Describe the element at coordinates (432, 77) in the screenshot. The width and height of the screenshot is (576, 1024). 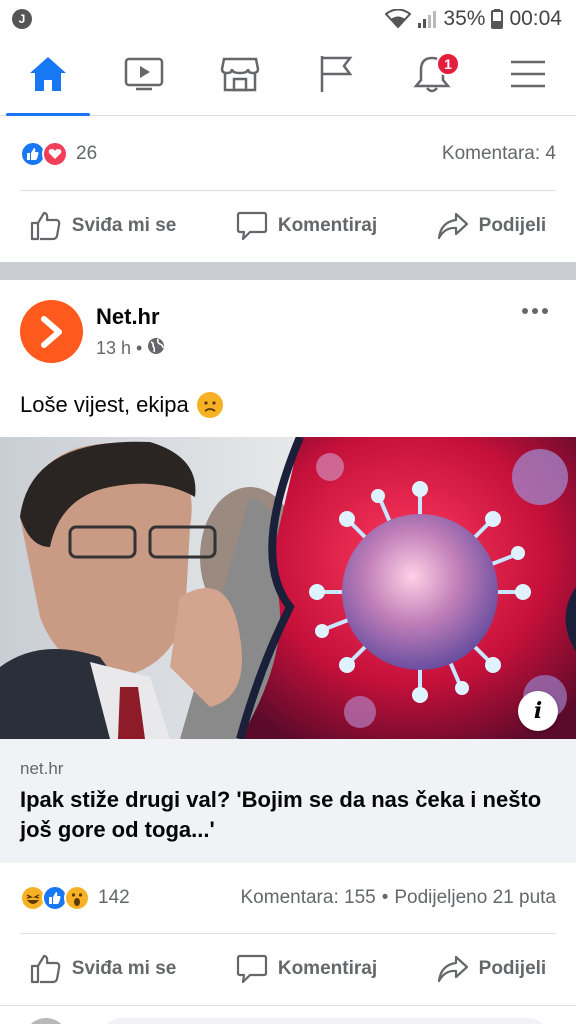
I see `tab-notifications: 1` at that location.